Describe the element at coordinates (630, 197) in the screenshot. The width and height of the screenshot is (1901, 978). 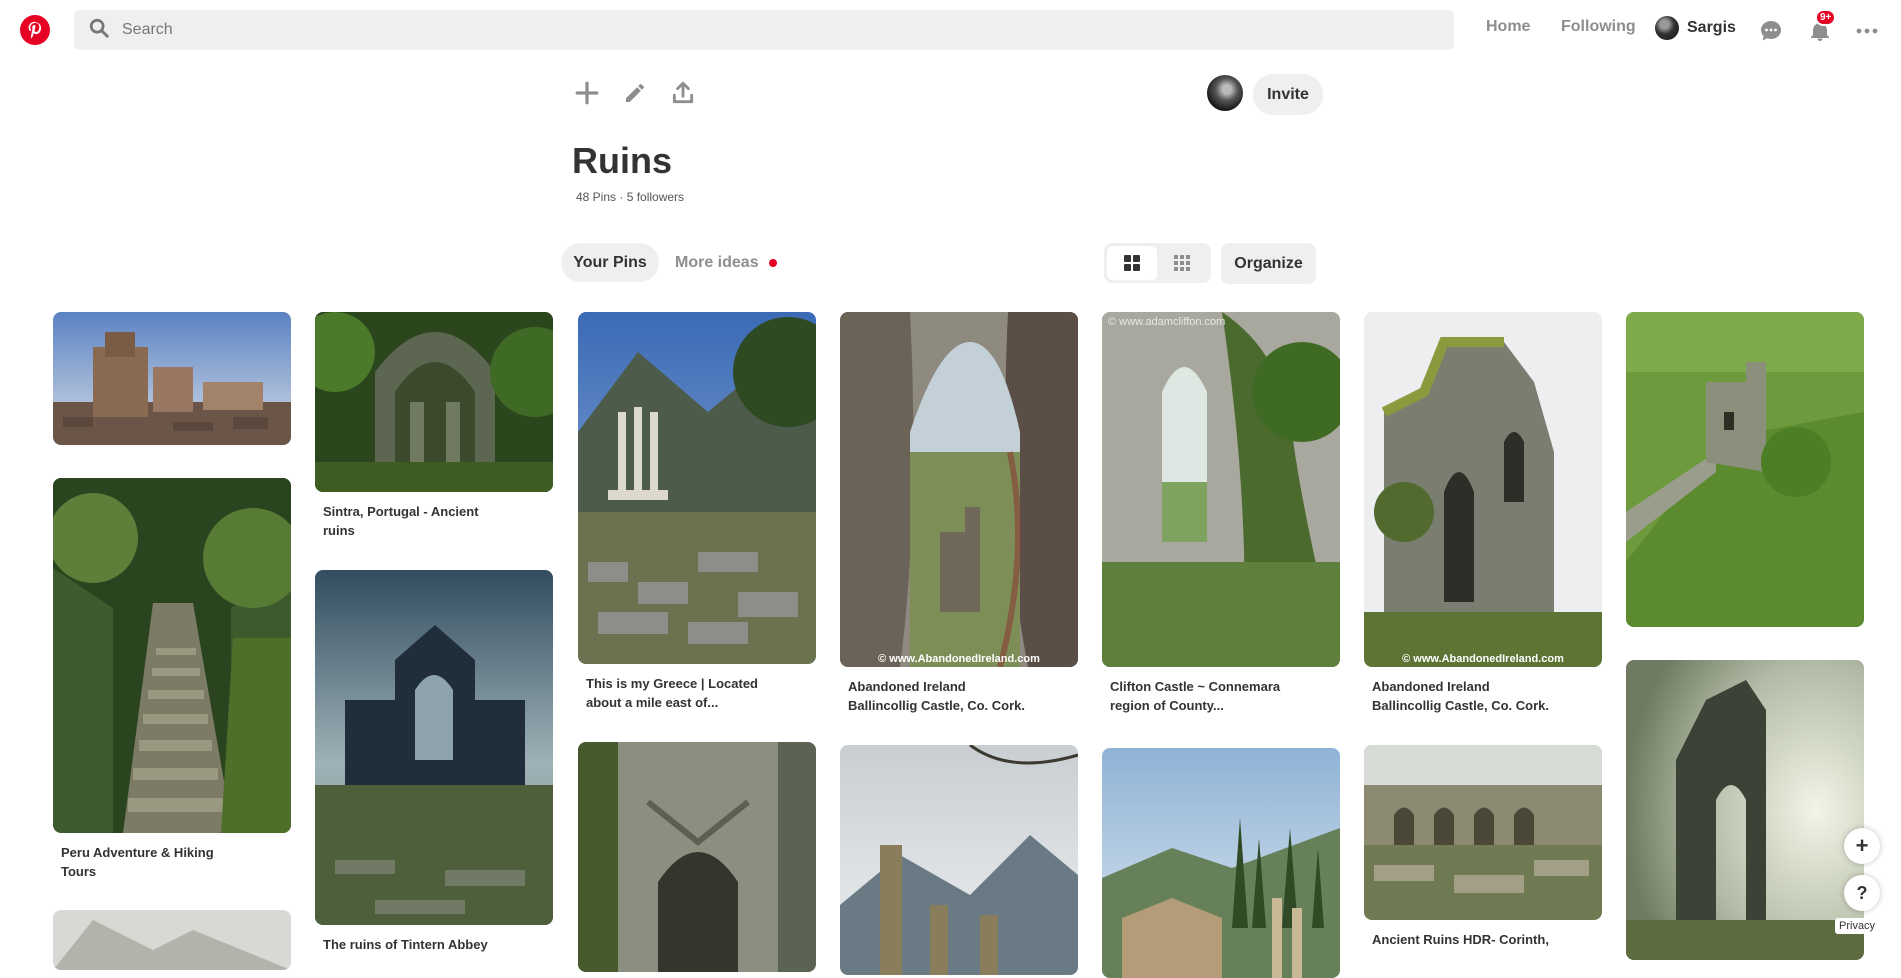
I see `board-stats: 48 Pins · 5 followers` at that location.